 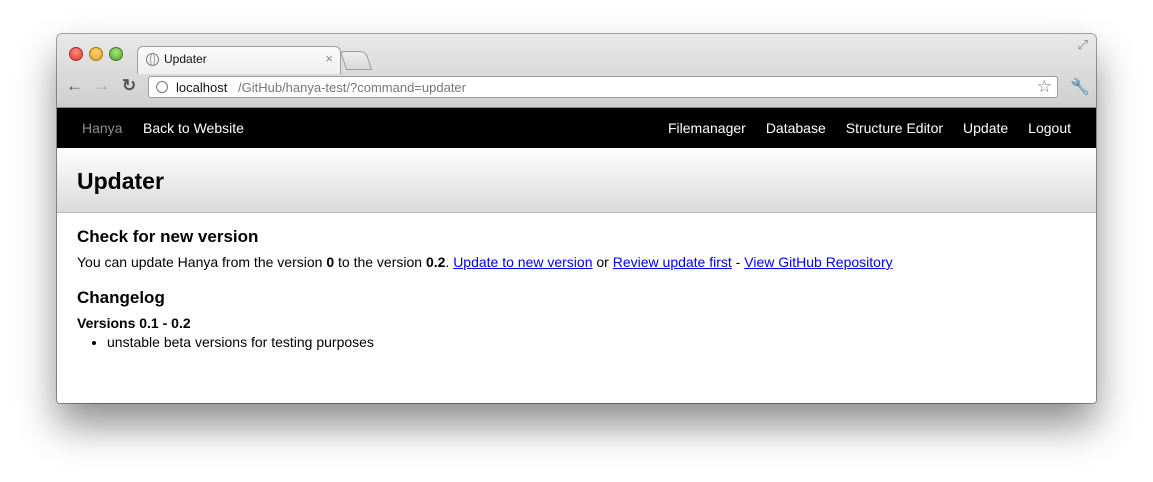 I want to click on page-title: Updater, so click(x=120, y=181).